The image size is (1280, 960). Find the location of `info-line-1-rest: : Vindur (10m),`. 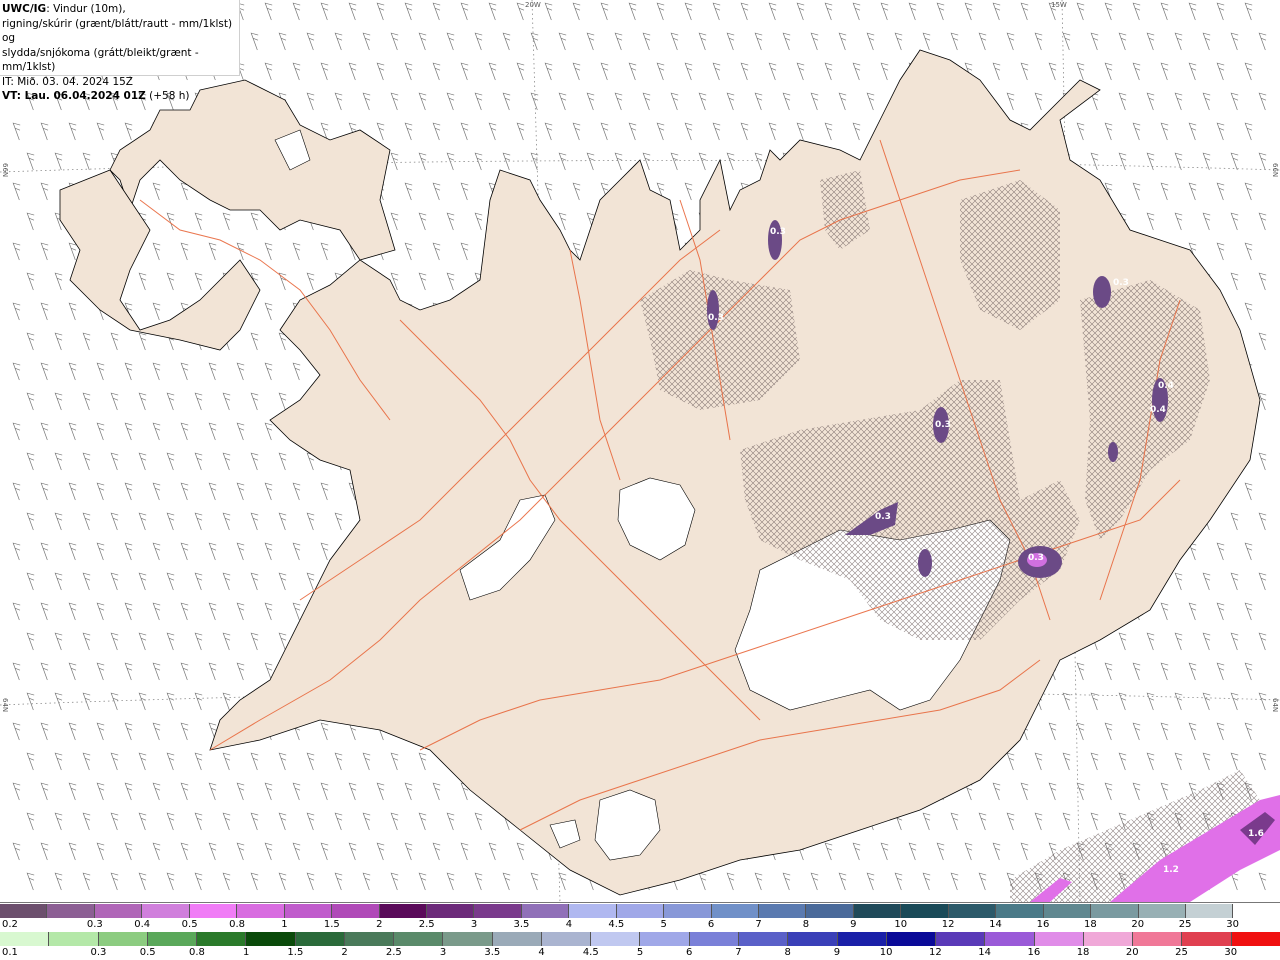

info-line-1-rest: : Vindur (10m), is located at coordinates (86, 9).